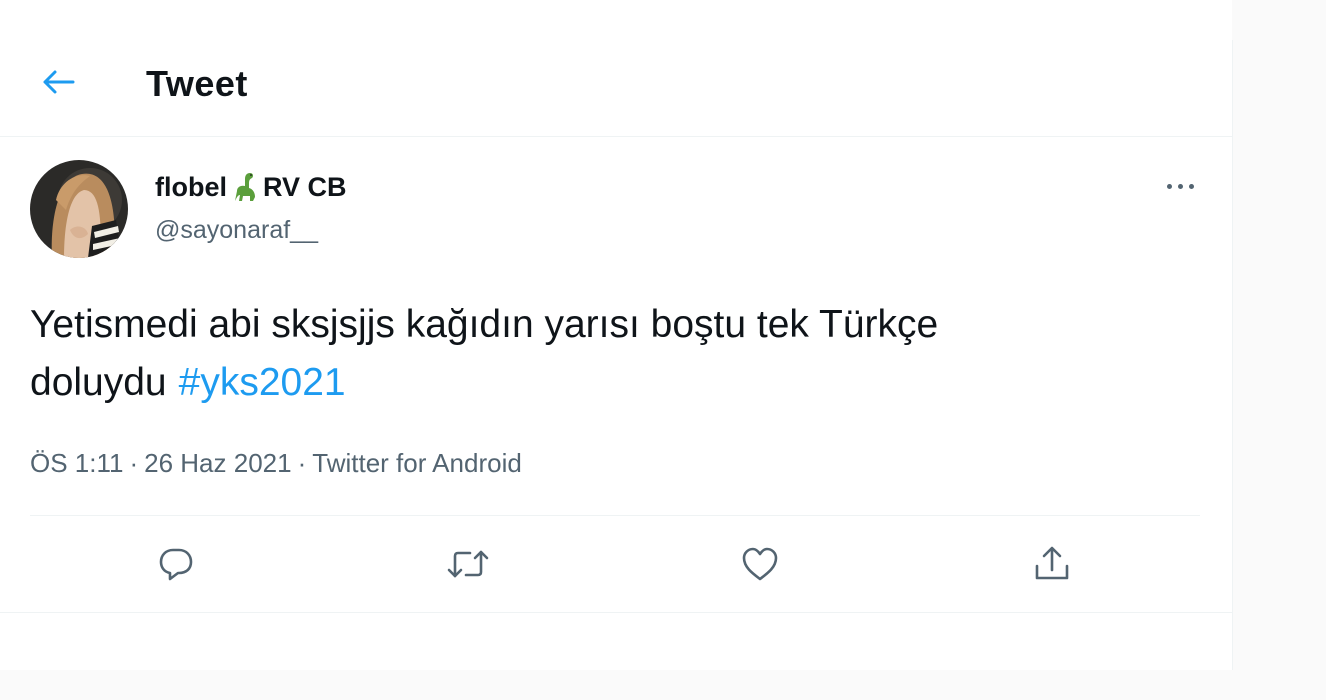 The image size is (1326, 700). I want to click on back-button, so click(58, 82).